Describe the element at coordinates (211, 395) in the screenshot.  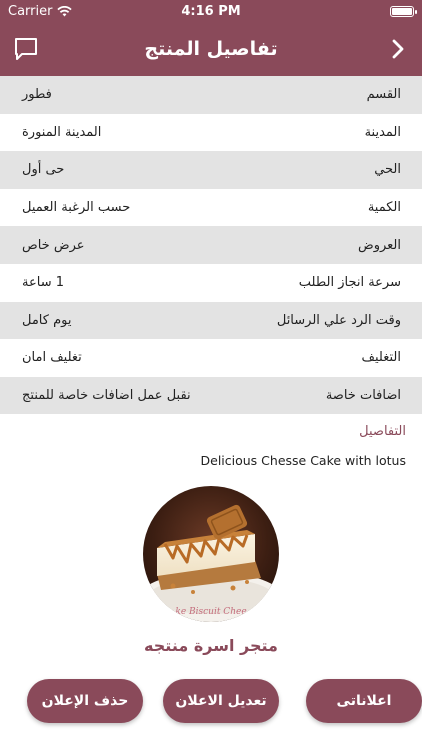
I see `table-row: نقبل عمل اضافات خاصة للمنتج اضافات خاصة` at that location.